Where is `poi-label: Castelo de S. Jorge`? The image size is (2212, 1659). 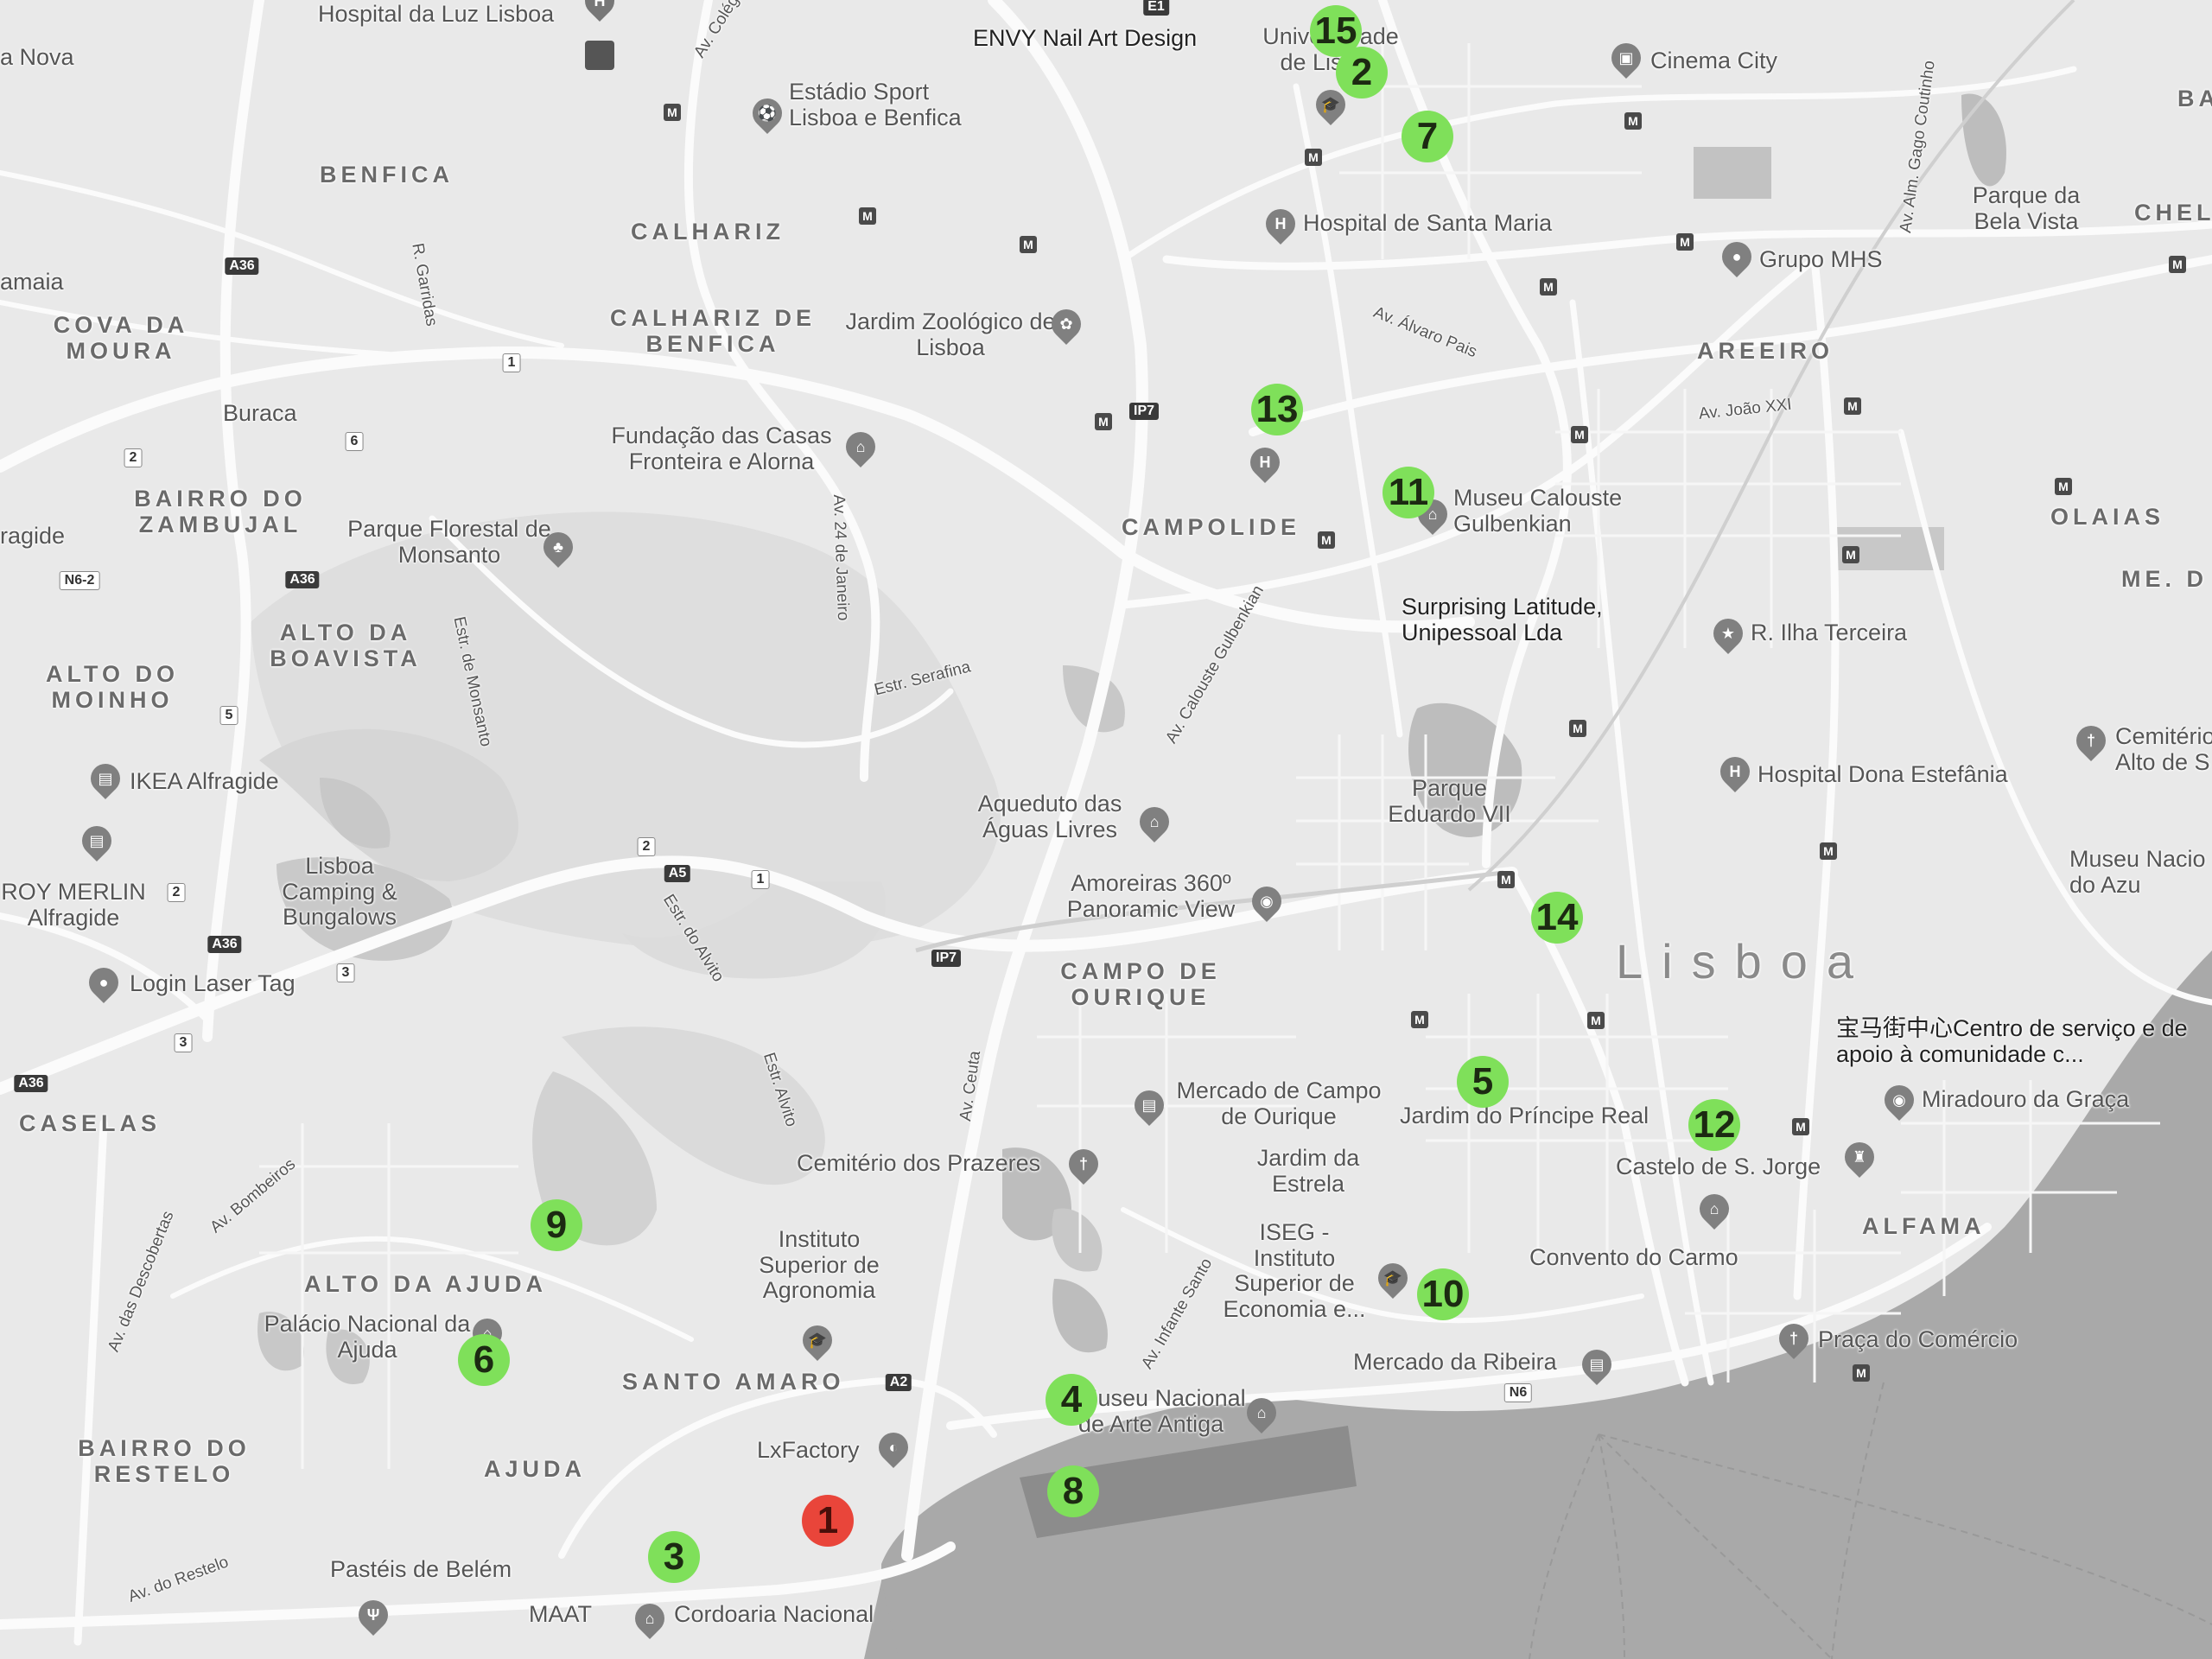 poi-label: Castelo de S. Jorge is located at coordinates (1718, 1167).